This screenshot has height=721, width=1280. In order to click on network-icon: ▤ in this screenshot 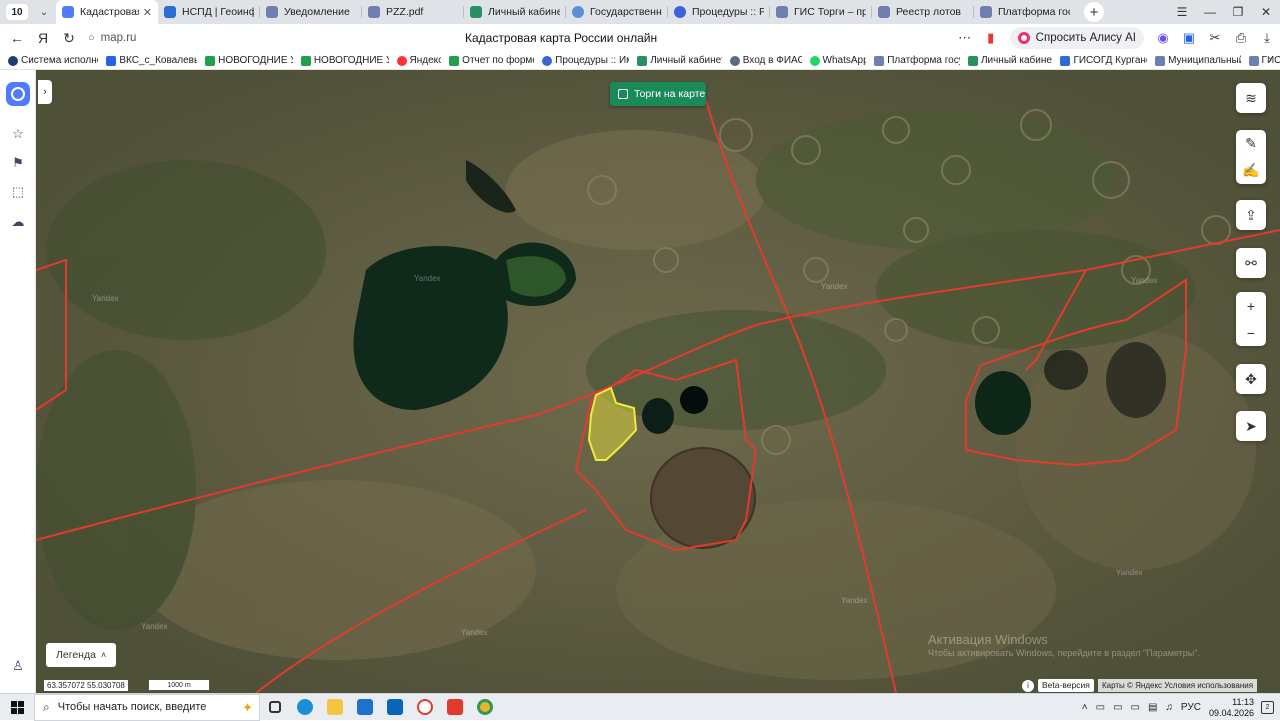, I will do `click(1152, 707)`.